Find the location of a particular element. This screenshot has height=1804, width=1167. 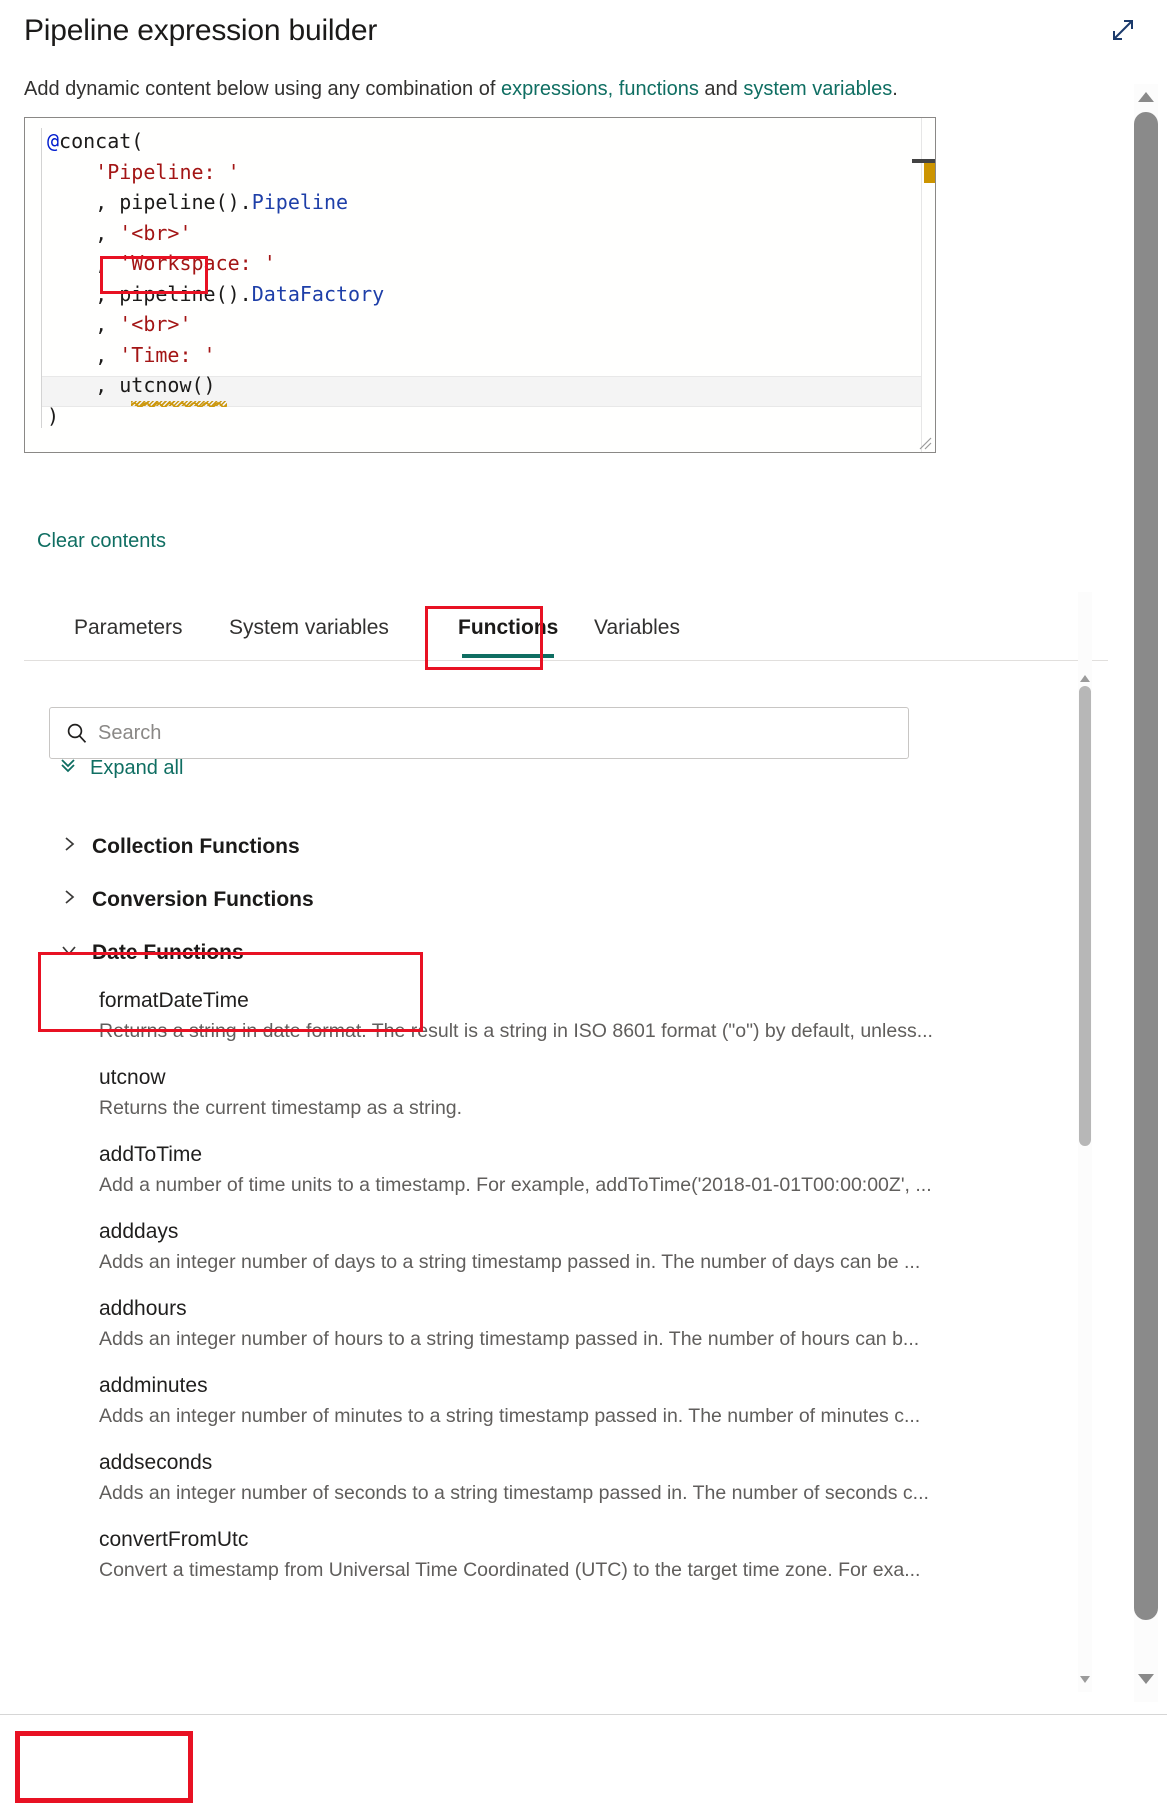

dialog-scroll-down-arrow is located at coordinates (1146, 1679).